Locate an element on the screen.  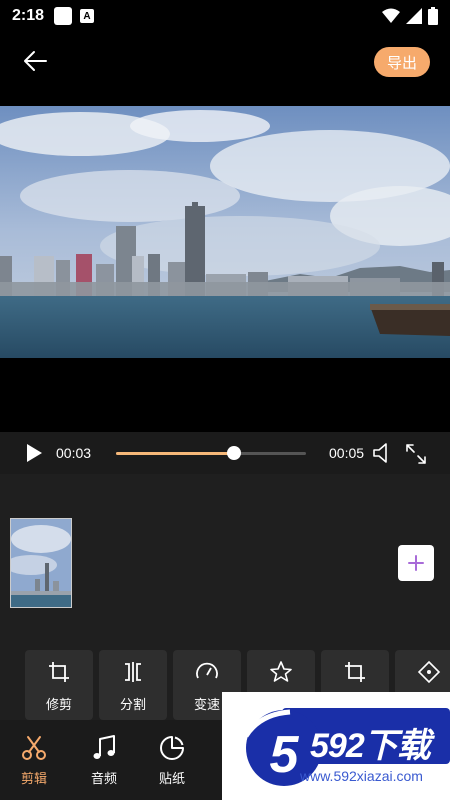
status-bar: 2:18 A is located at coordinates (225, 16).